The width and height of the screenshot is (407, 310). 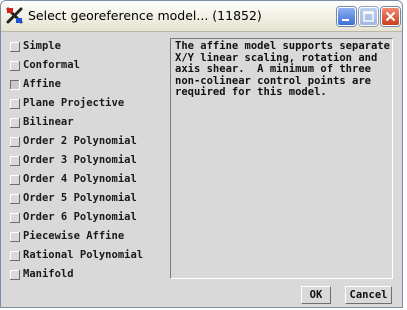 I want to click on model-option-label: Plane Projective, so click(x=74, y=103).